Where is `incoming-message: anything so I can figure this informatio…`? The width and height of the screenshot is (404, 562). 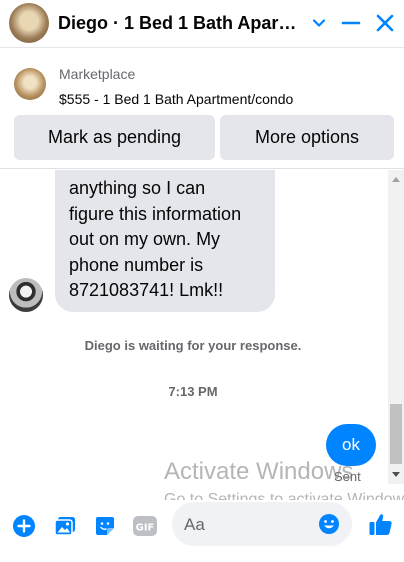 incoming-message: anything so I can figure this informatio… is located at coordinates (165, 241).